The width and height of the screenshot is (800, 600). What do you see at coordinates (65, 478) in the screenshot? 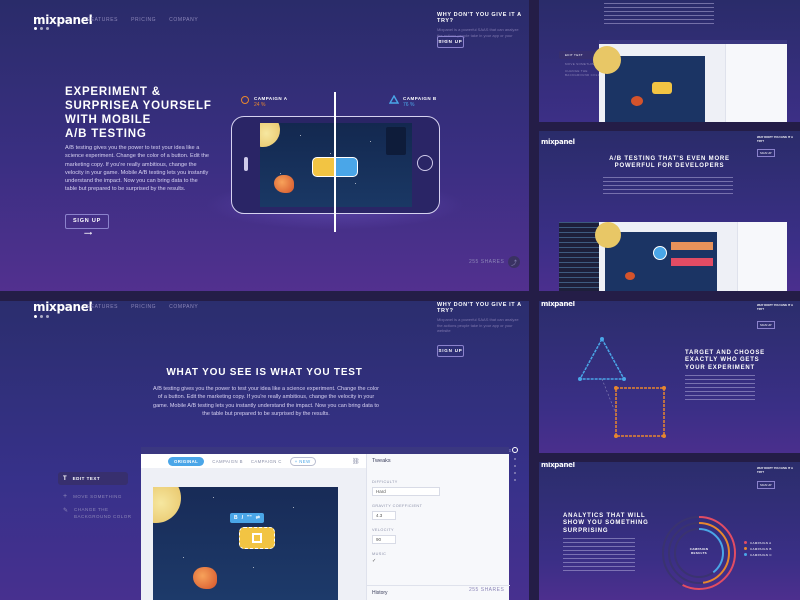
I see `text-icon: T` at bounding box center [65, 478].